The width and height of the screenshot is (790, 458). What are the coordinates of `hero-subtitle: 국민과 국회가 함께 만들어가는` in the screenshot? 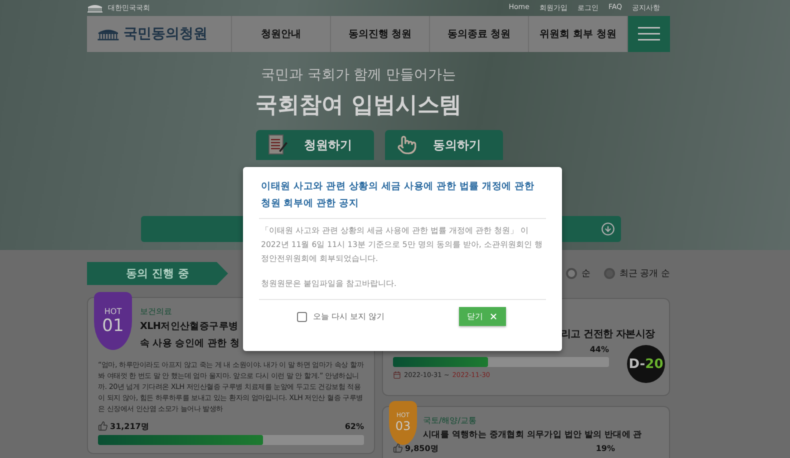 It's located at (358, 75).